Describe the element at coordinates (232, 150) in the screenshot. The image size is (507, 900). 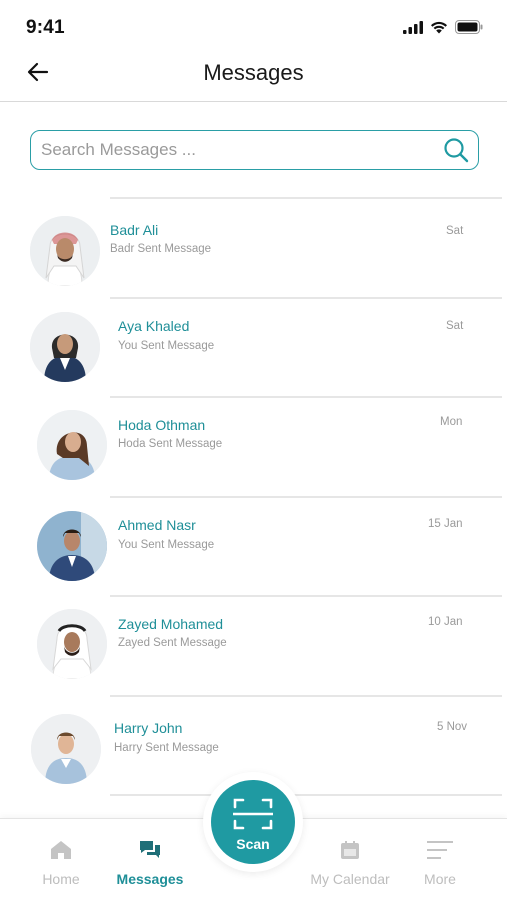
I see `search-input` at that location.